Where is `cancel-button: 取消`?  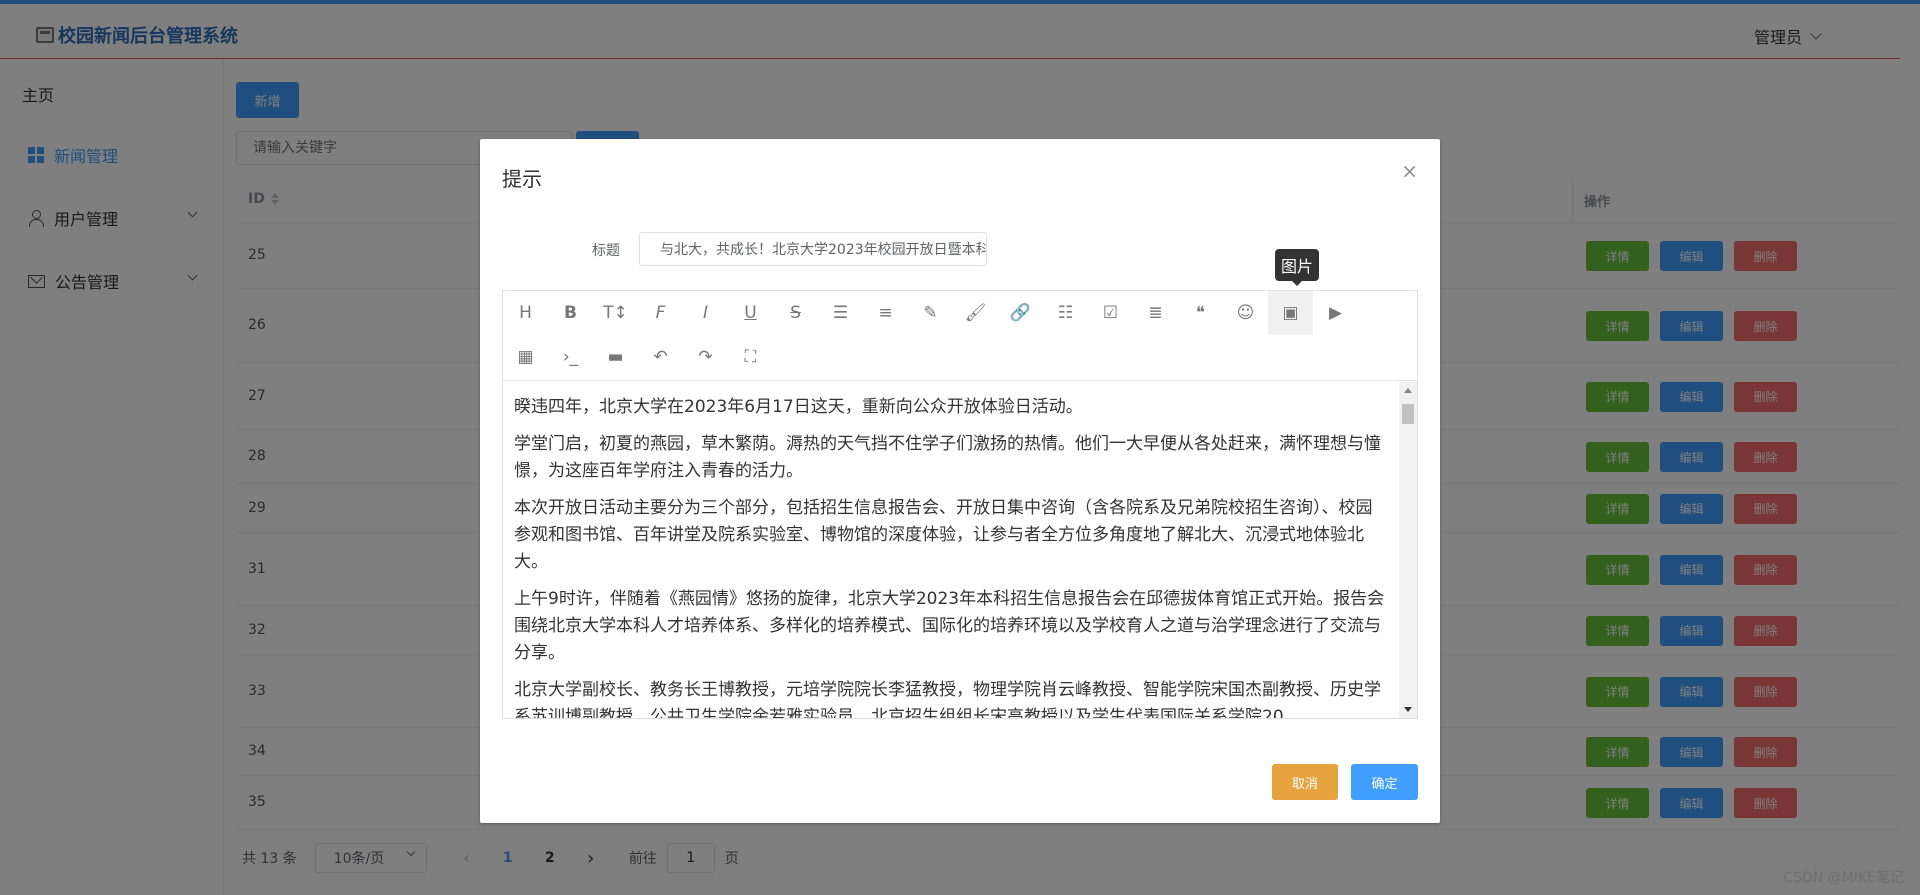 cancel-button: 取消 is located at coordinates (1305, 782).